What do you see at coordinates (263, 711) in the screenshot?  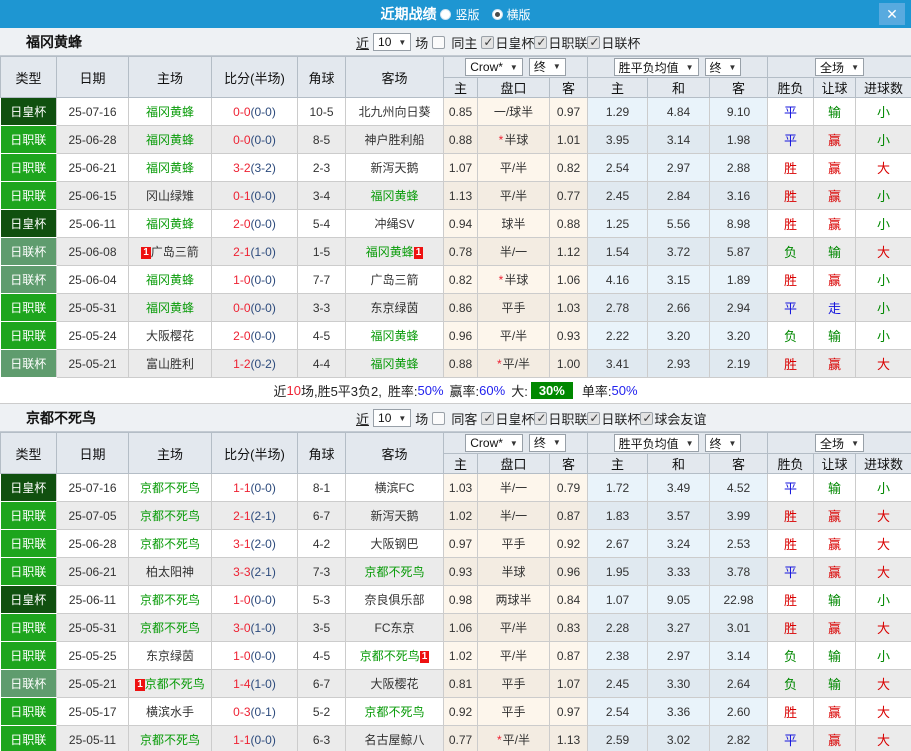 I see `halftime-score: (0-1)` at bounding box center [263, 711].